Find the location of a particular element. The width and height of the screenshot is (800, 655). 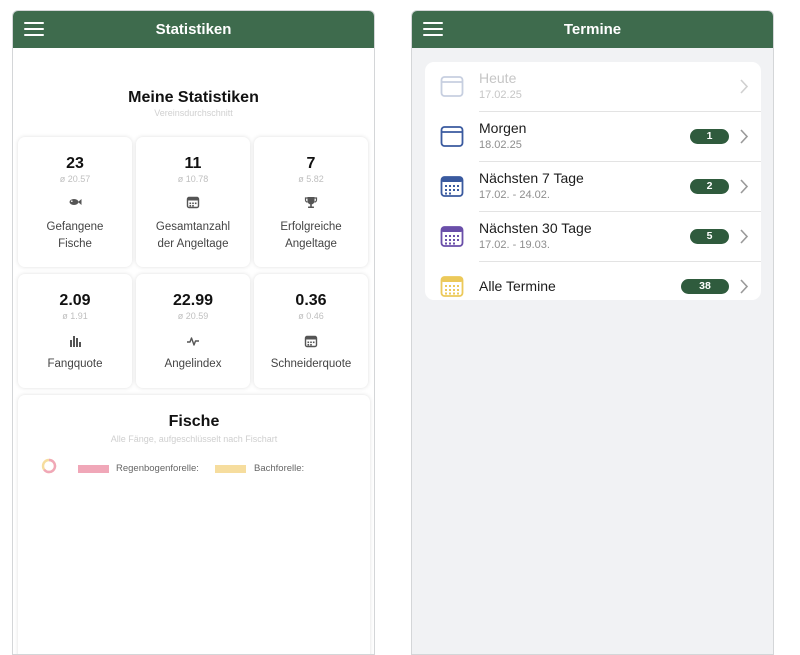

row-date: 17.02. - 24.02. is located at coordinates (514, 195).